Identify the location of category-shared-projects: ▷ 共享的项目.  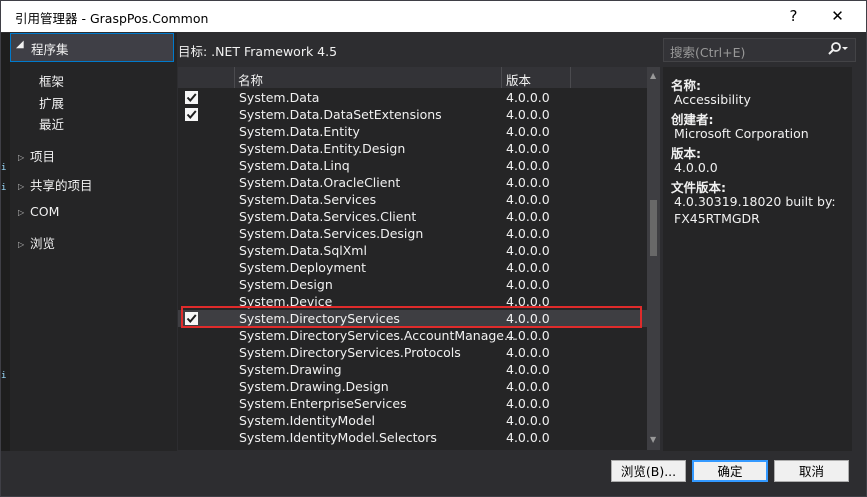
(55, 184).